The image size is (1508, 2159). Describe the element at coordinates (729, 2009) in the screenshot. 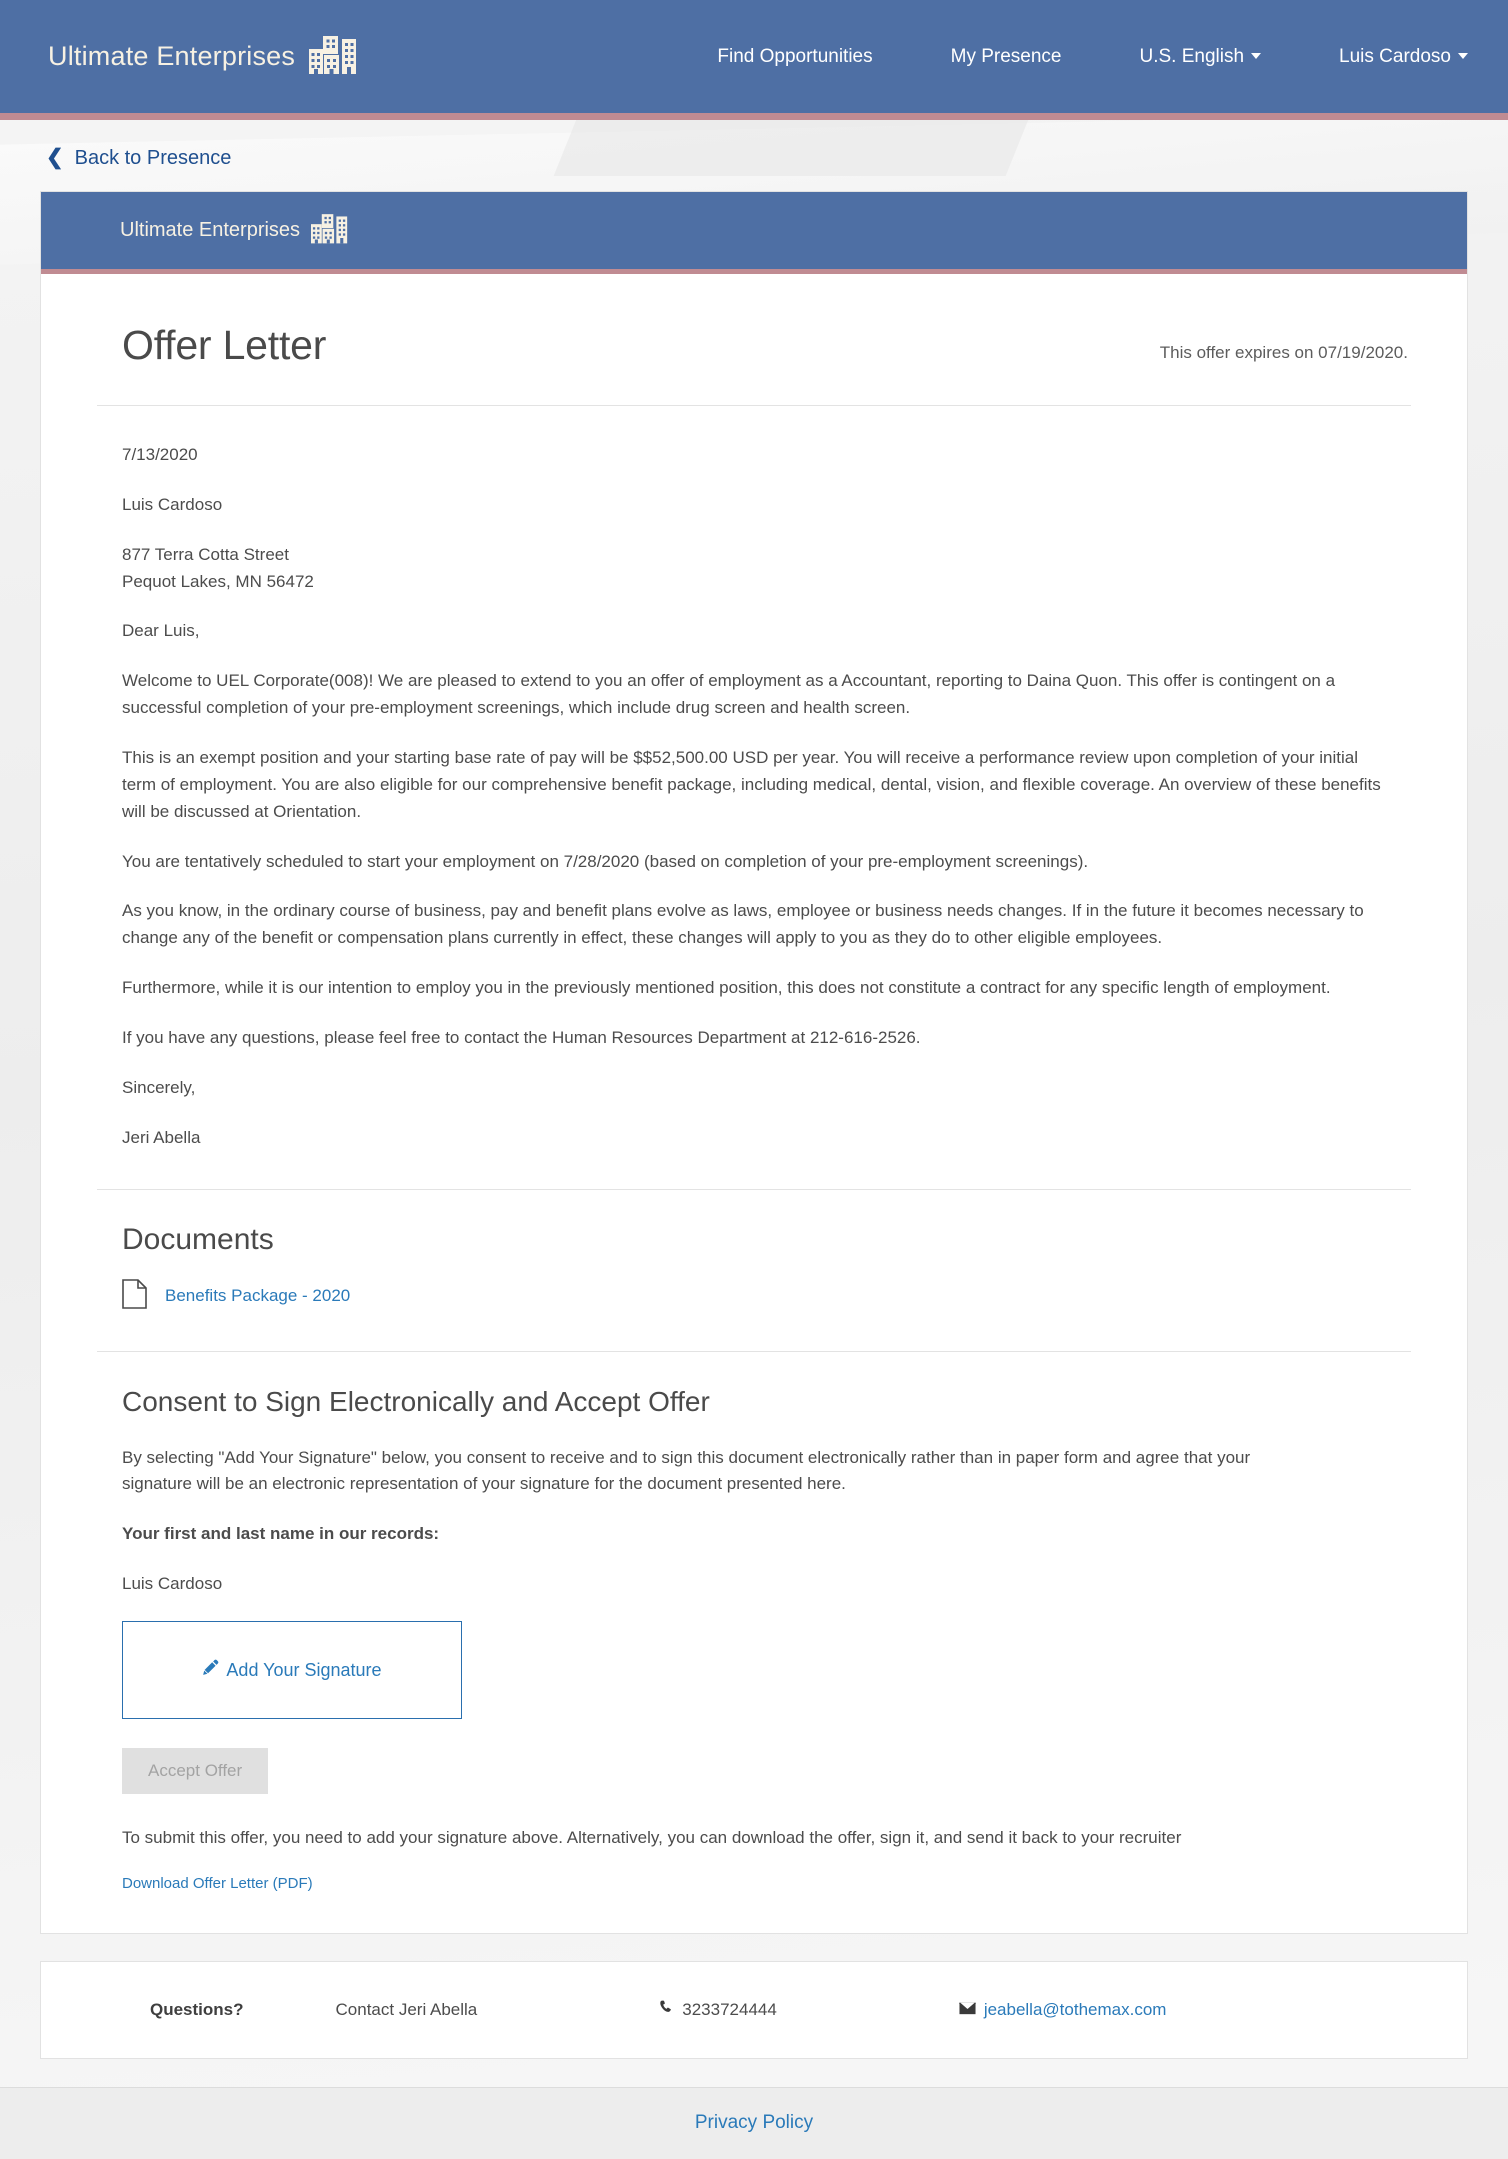

I see `phone-number: 3233724444` at that location.